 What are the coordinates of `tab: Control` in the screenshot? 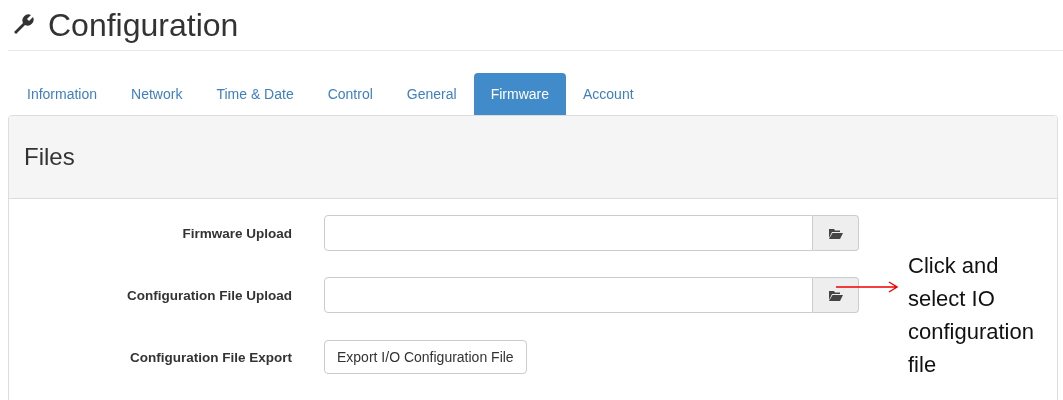 It's located at (350, 94).